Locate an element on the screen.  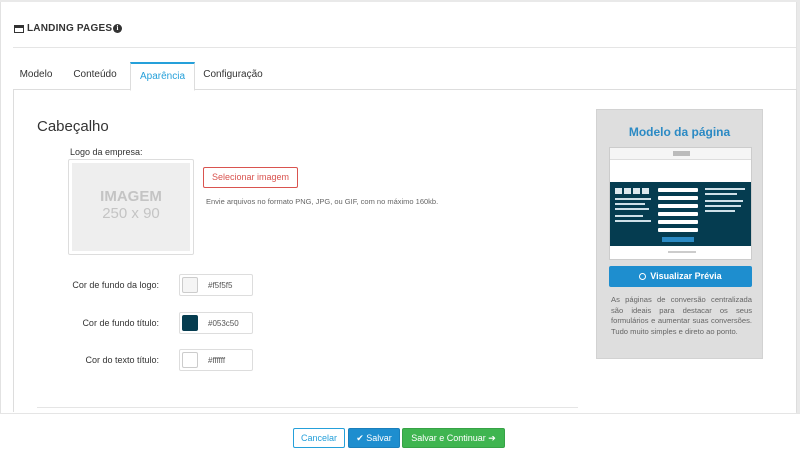
search-icon is located at coordinates (643, 276).